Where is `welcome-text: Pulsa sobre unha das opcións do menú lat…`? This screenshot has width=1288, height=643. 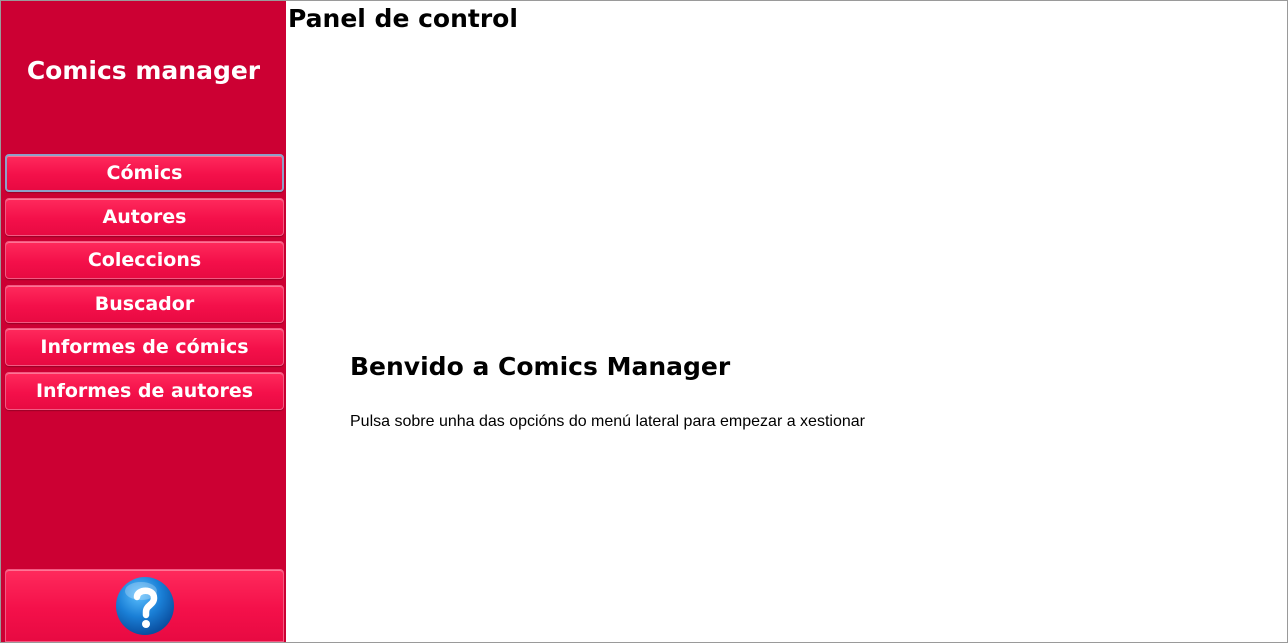 welcome-text: Pulsa sobre unha das opcións do menú lat… is located at coordinates (607, 421).